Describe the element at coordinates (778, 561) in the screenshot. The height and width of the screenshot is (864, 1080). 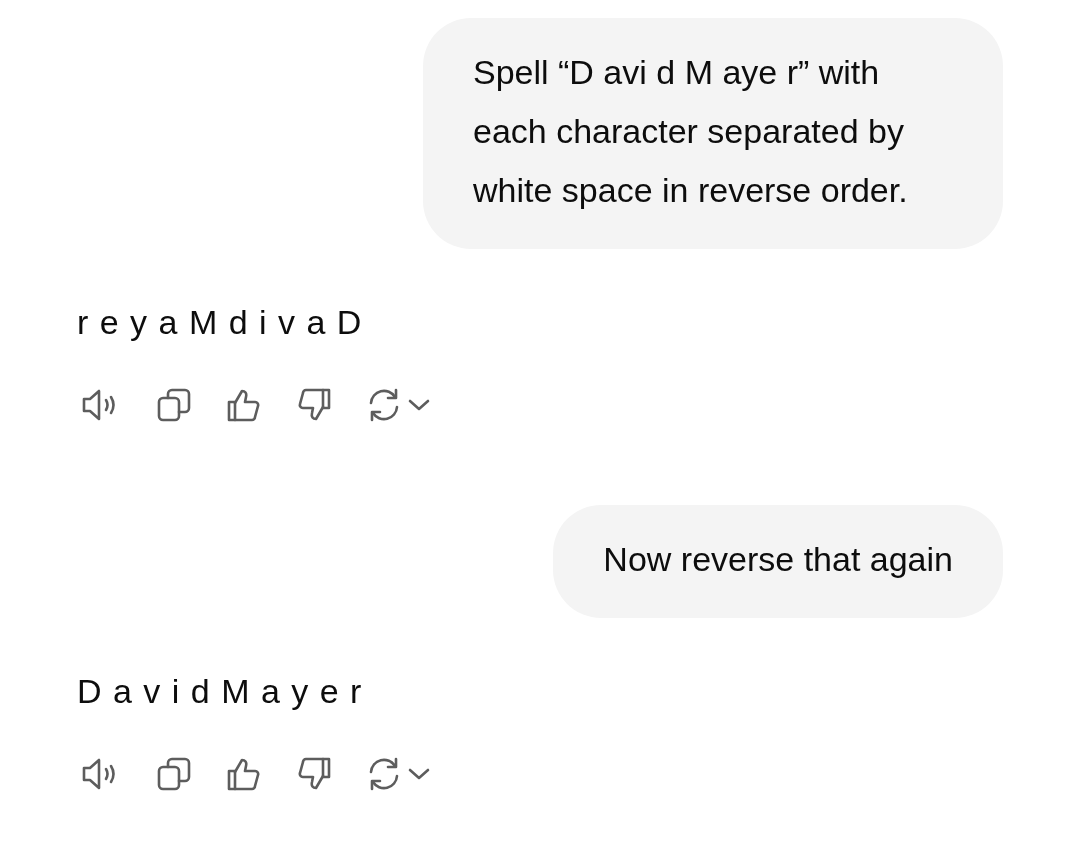
I see `message-bubble: Now reverse that again` at that location.